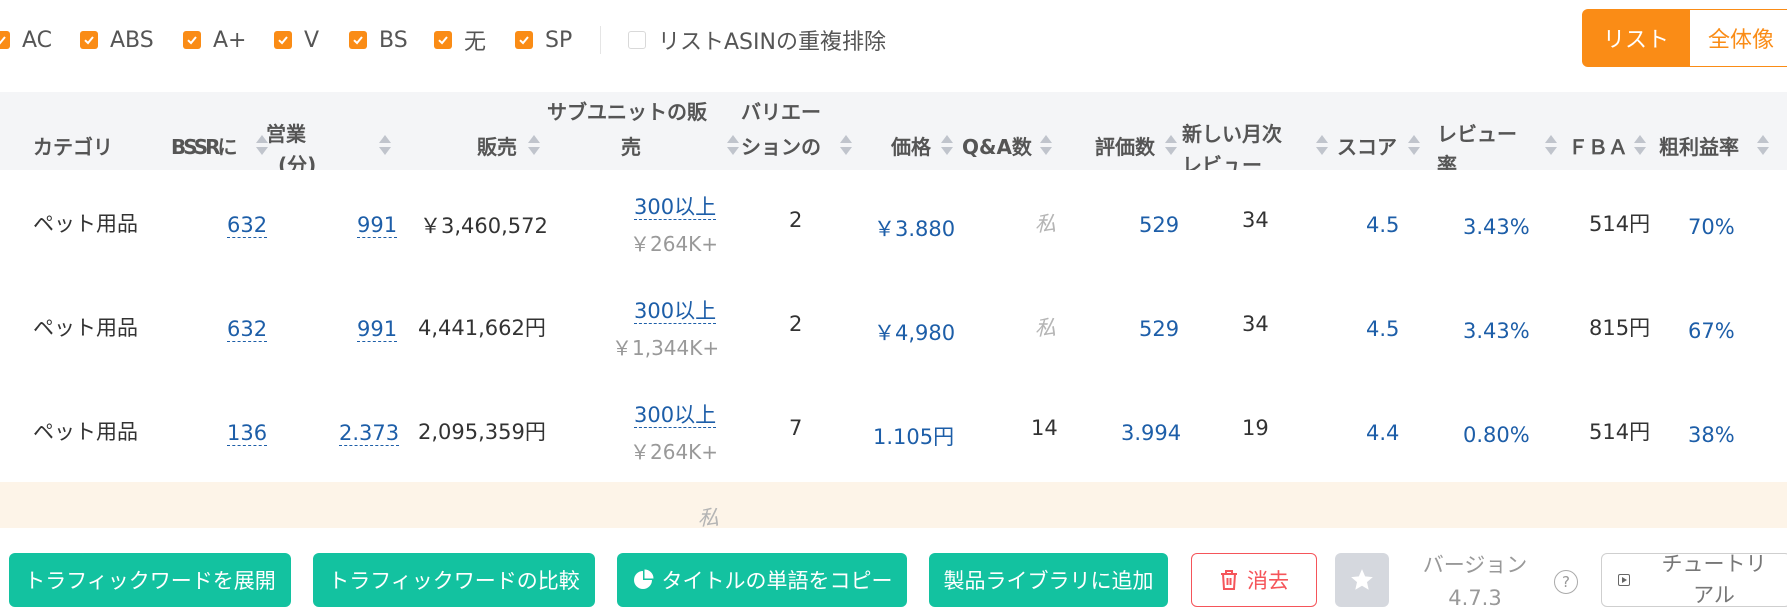 The image size is (1787, 615). Describe the element at coordinates (1229, 580) in the screenshot. I see `trash-icon` at that location.